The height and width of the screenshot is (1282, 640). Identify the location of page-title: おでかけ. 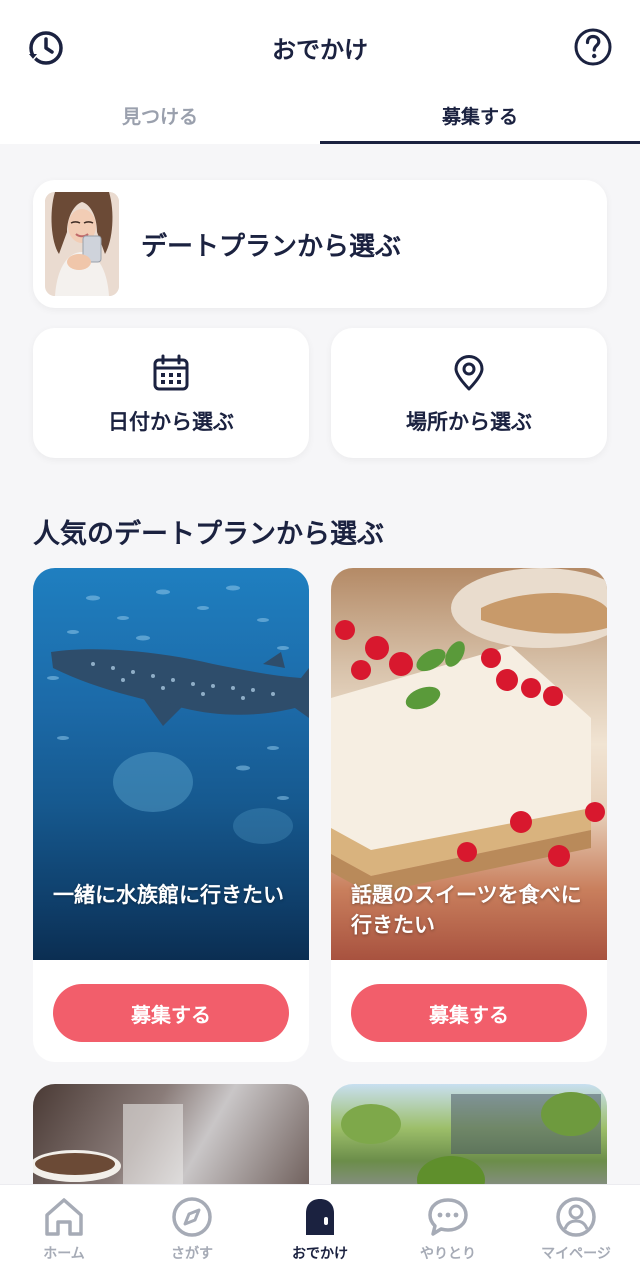
(320, 50).